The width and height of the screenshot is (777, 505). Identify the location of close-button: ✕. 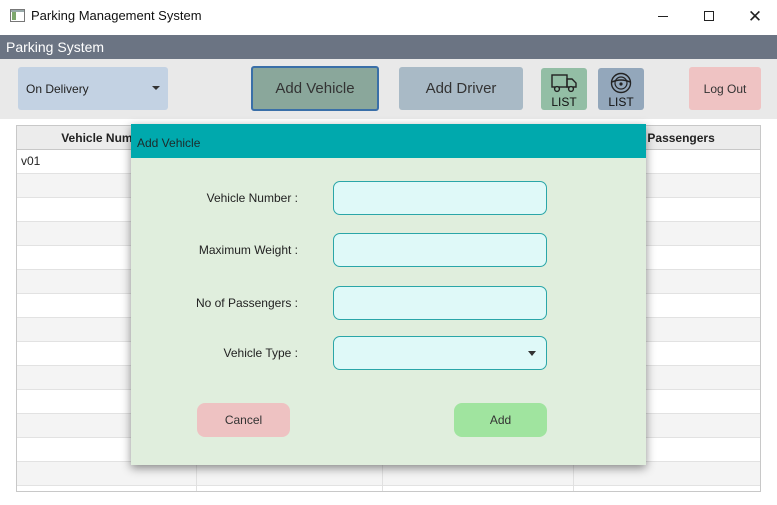
(754, 16).